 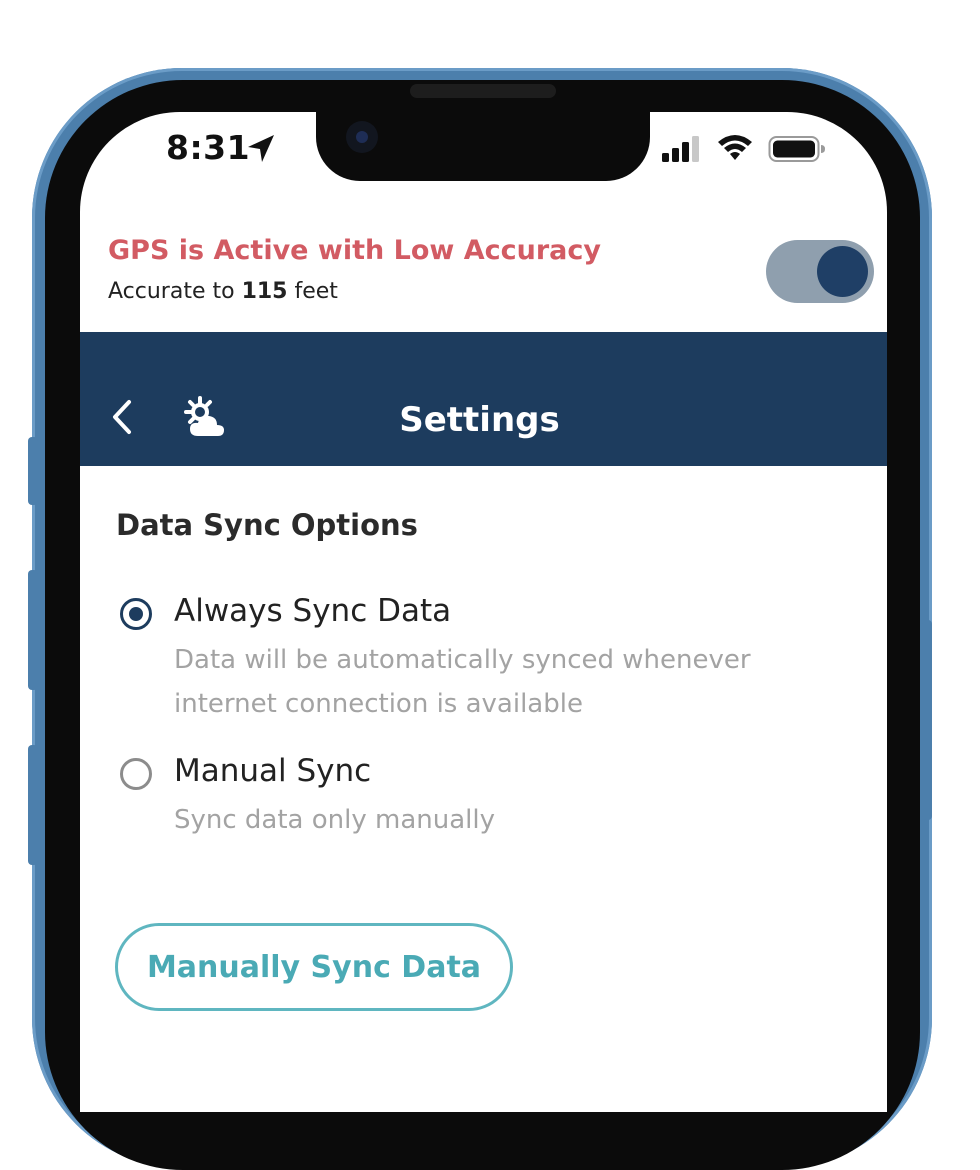 I want to click on section-title: Data Sync Options, so click(x=267, y=525).